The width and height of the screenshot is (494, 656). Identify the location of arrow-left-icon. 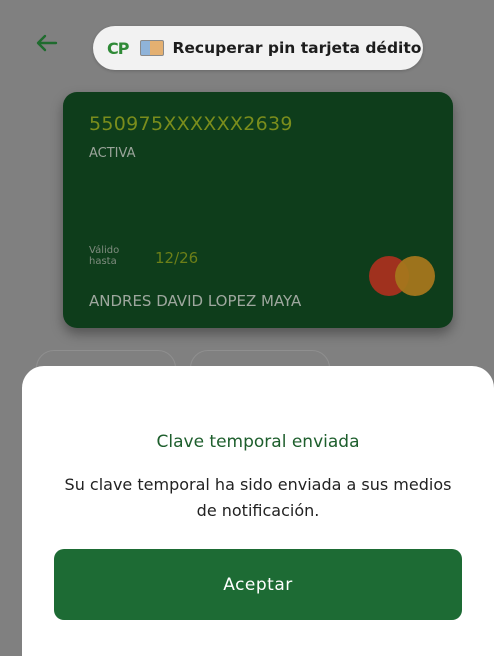
(47, 43).